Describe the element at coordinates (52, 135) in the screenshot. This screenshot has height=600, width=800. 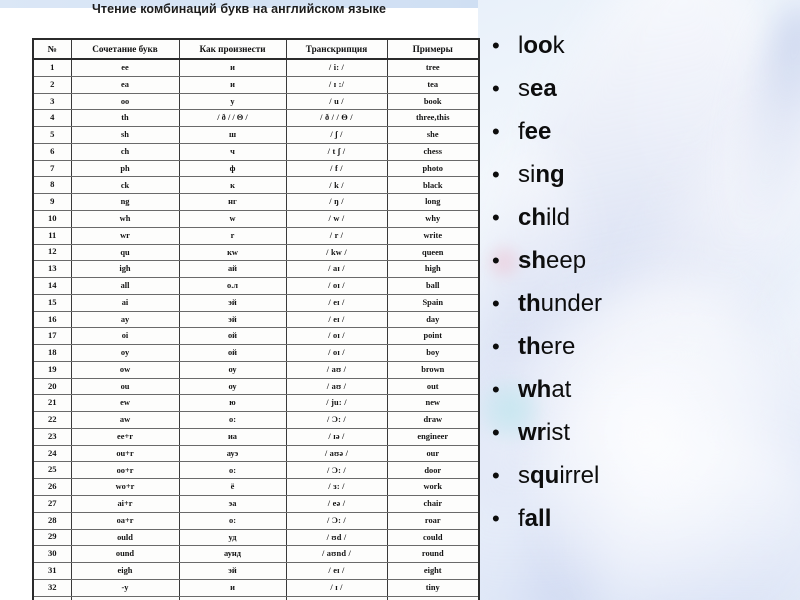
I see `cell-num: 5` at that location.